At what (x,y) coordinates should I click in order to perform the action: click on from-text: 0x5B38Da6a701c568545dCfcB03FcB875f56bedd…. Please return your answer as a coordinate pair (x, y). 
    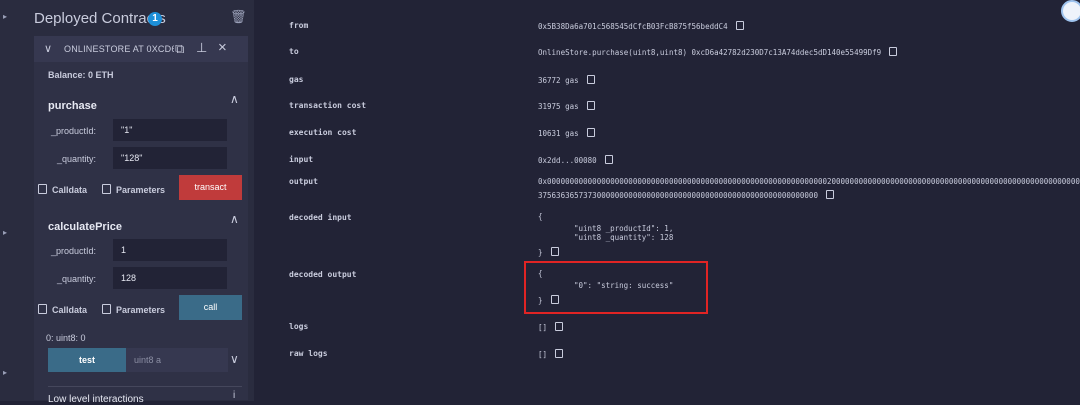
    Looking at the image, I should click on (633, 26).